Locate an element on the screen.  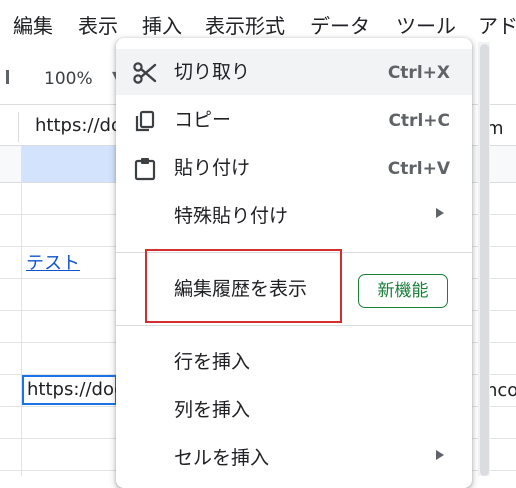
menu-item-insert-column: 列を挿入 is located at coordinates (294, 410).